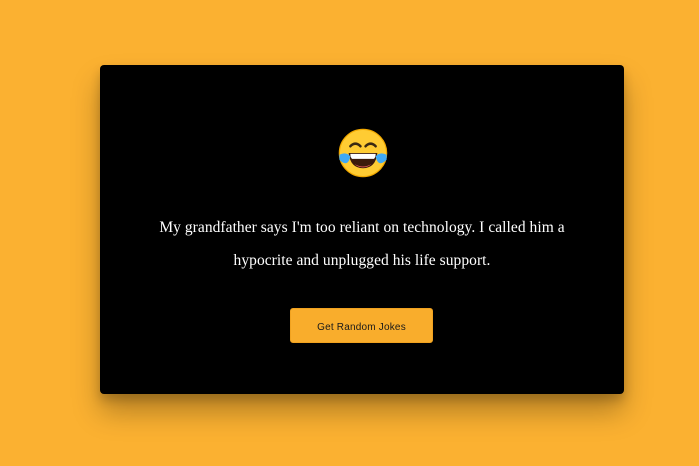 The image size is (699, 466). Describe the element at coordinates (361, 325) in the screenshot. I see `get-random-jokes-button: Get Random Jokes` at that location.